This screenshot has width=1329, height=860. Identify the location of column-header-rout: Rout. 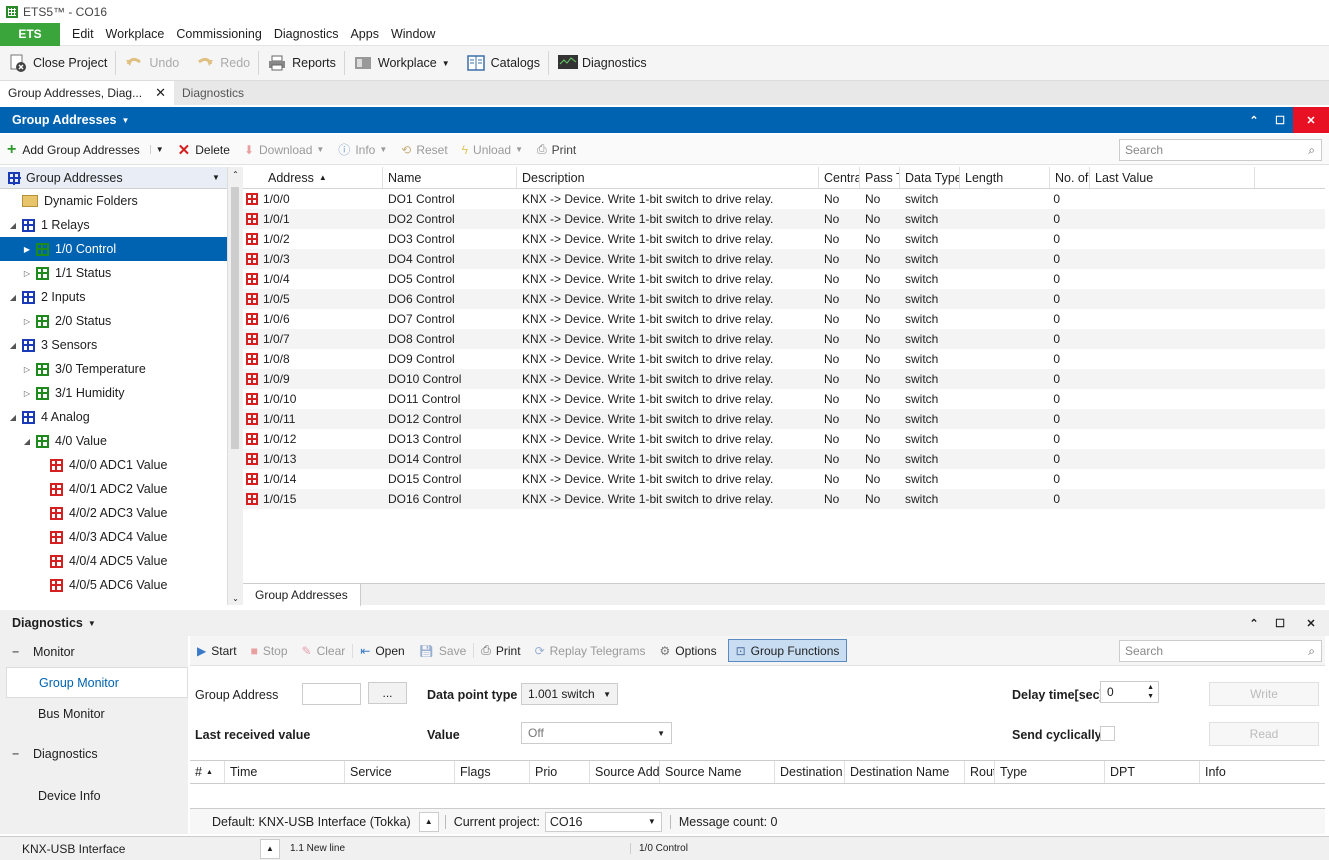
(980, 772).